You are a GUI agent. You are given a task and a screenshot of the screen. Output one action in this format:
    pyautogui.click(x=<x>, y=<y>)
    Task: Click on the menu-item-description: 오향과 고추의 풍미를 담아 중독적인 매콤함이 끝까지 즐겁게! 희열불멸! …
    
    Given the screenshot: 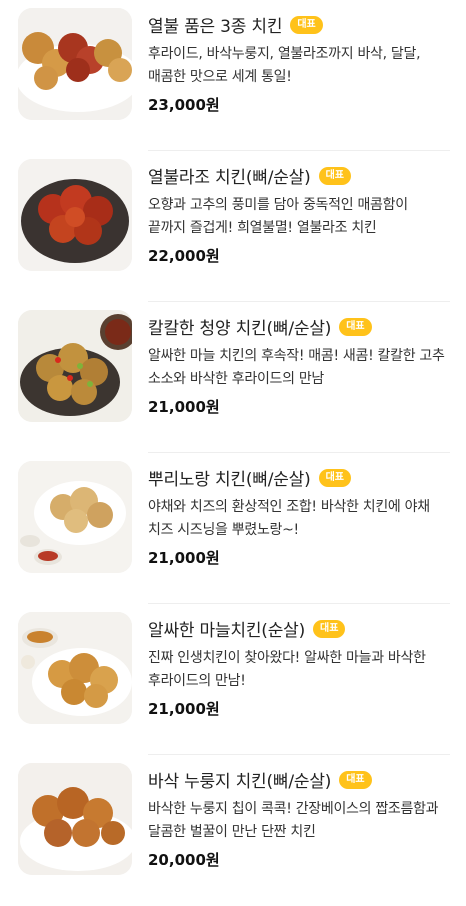 What is the action you would take?
    pyautogui.click(x=278, y=216)
    